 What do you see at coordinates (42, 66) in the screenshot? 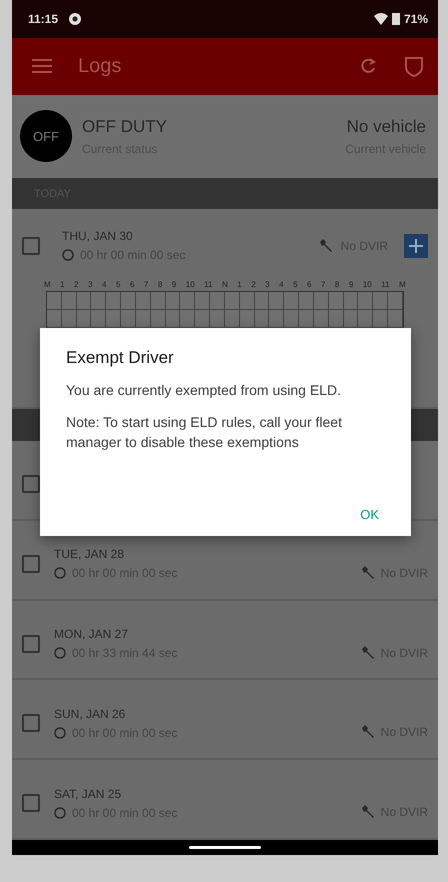
I see `menu-icon` at bounding box center [42, 66].